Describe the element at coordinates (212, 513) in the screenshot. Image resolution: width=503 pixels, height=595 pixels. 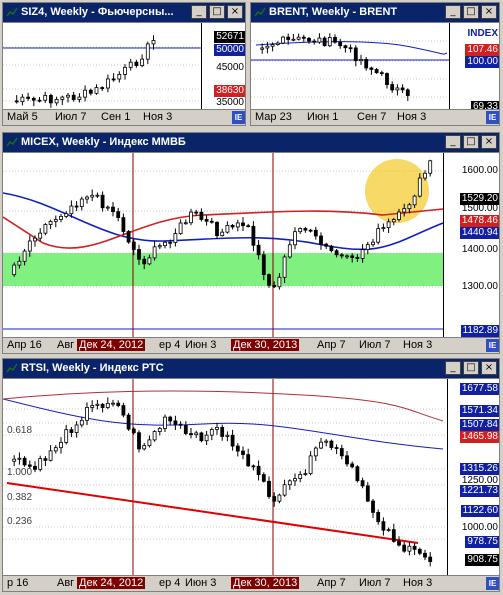
I see `trend-line` at that location.